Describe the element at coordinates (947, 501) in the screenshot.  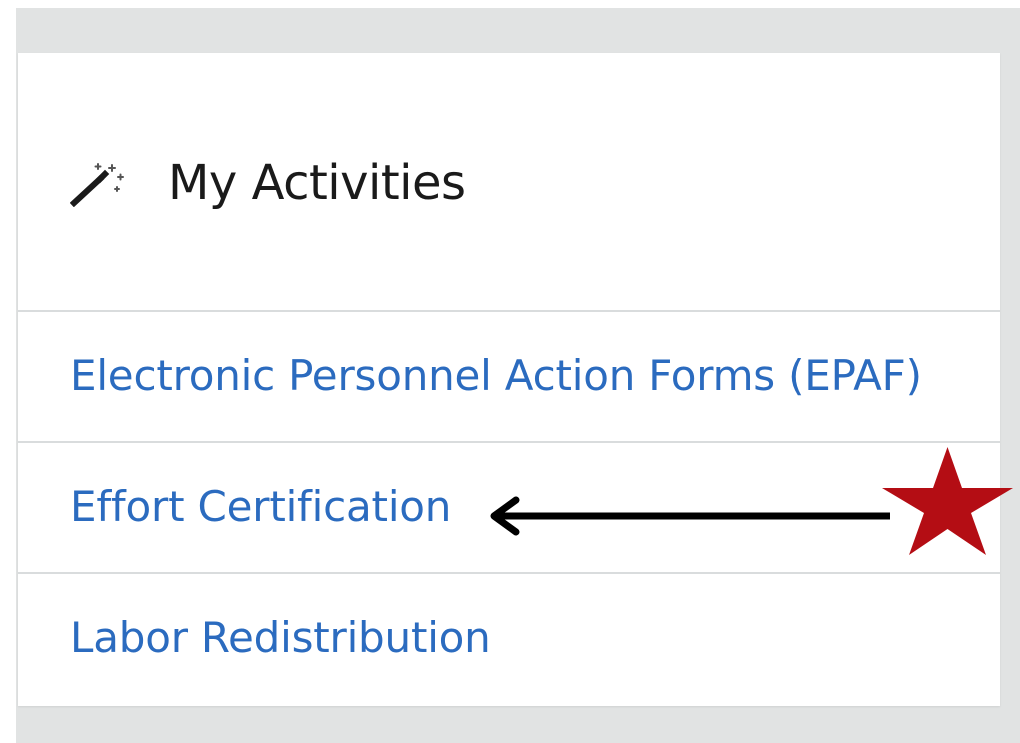
I see `annotation-star-icon` at that location.